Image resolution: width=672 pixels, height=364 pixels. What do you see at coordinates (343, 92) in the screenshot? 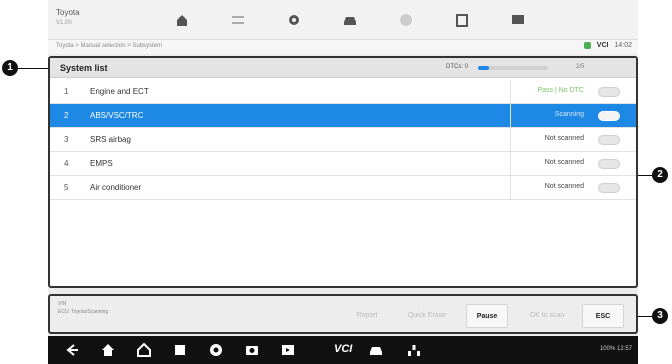
I see `table-row: 1 Engine and ECT Pass | No DTC` at bounding box center [343, 92].